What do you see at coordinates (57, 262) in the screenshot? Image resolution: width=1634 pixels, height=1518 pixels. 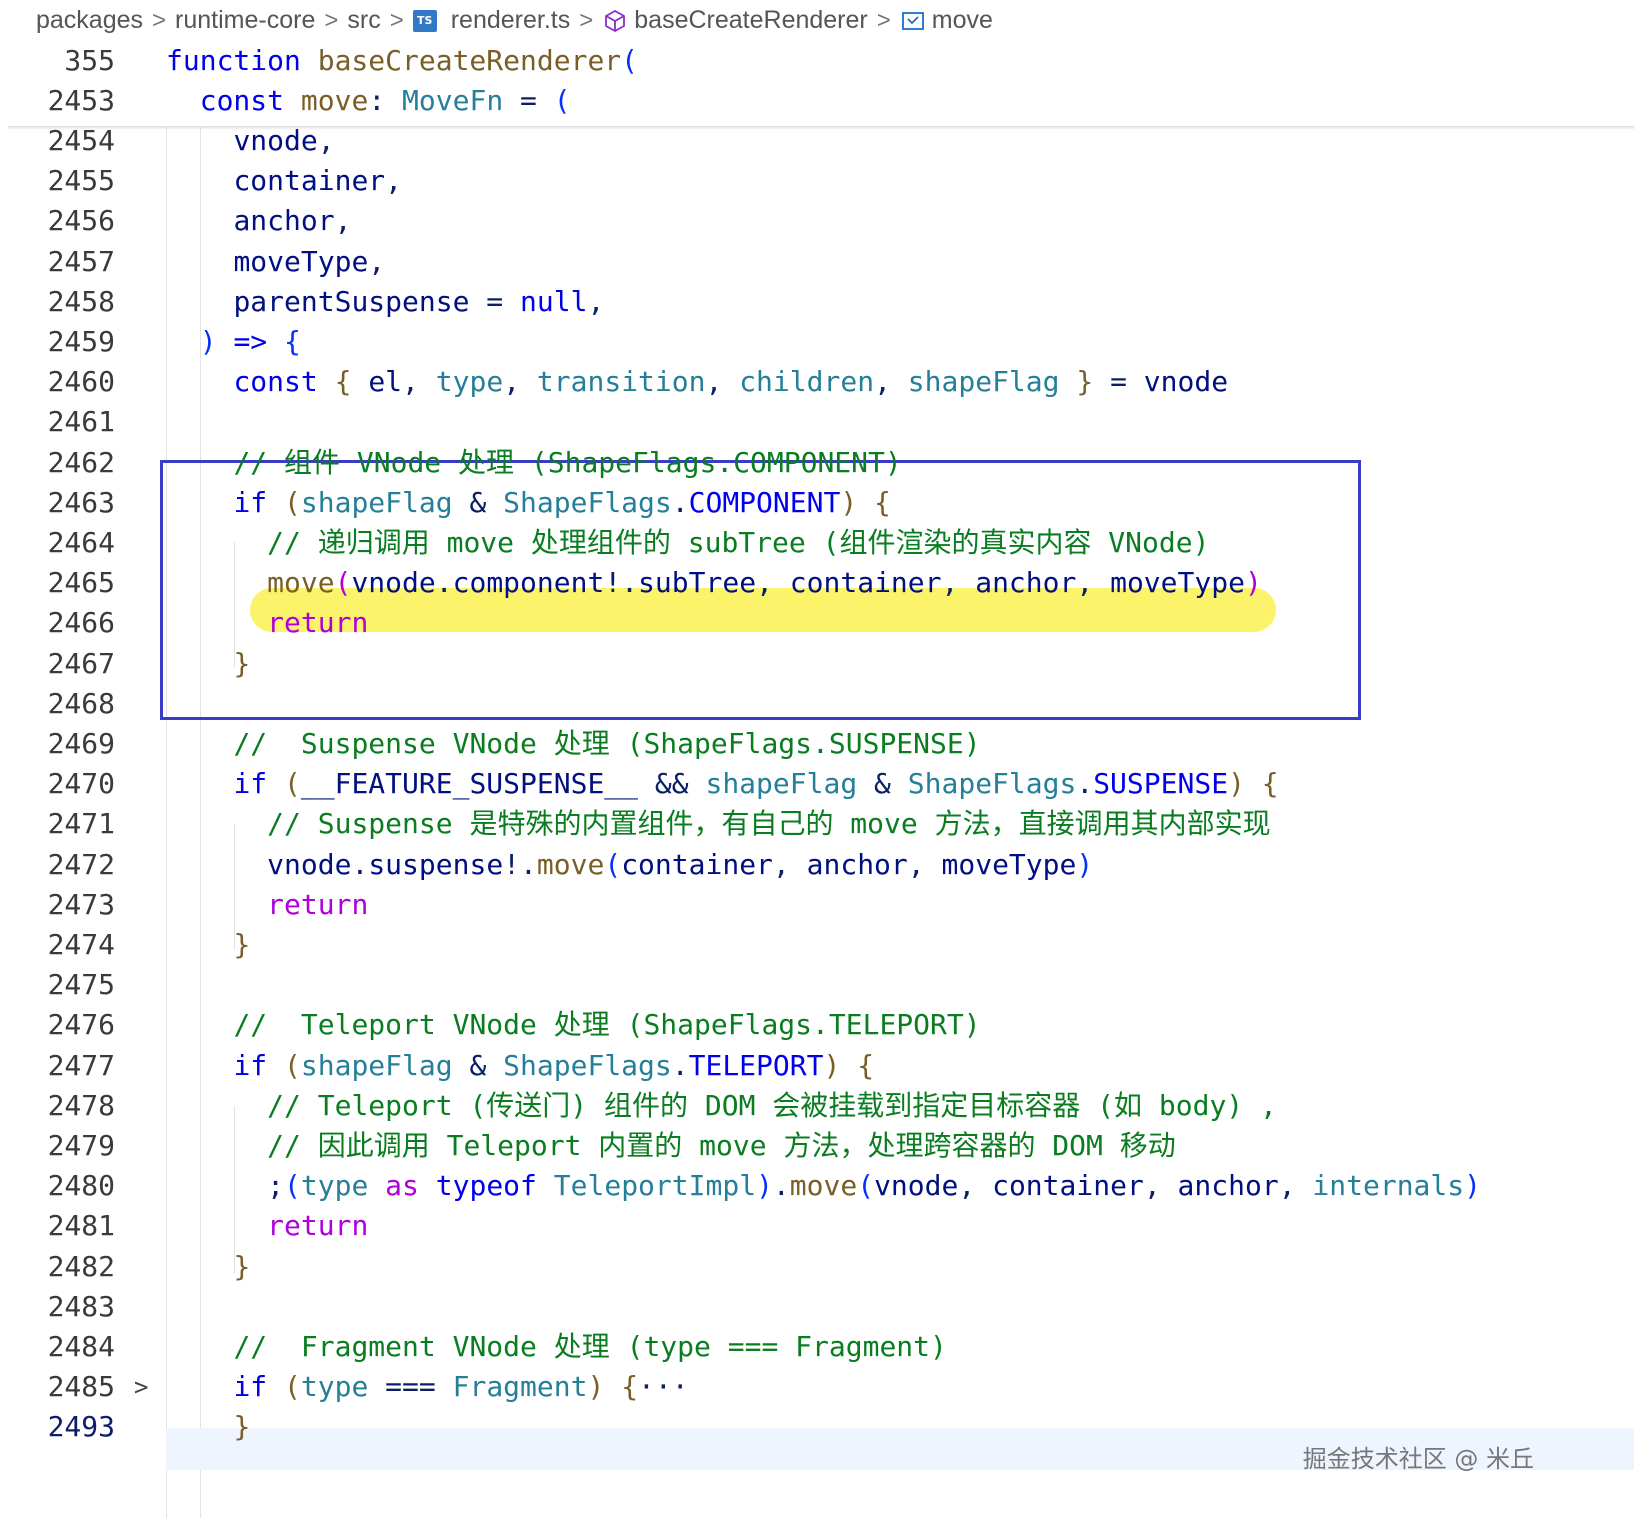 I see `line-number: 2457` at bounding box center [57, 262].